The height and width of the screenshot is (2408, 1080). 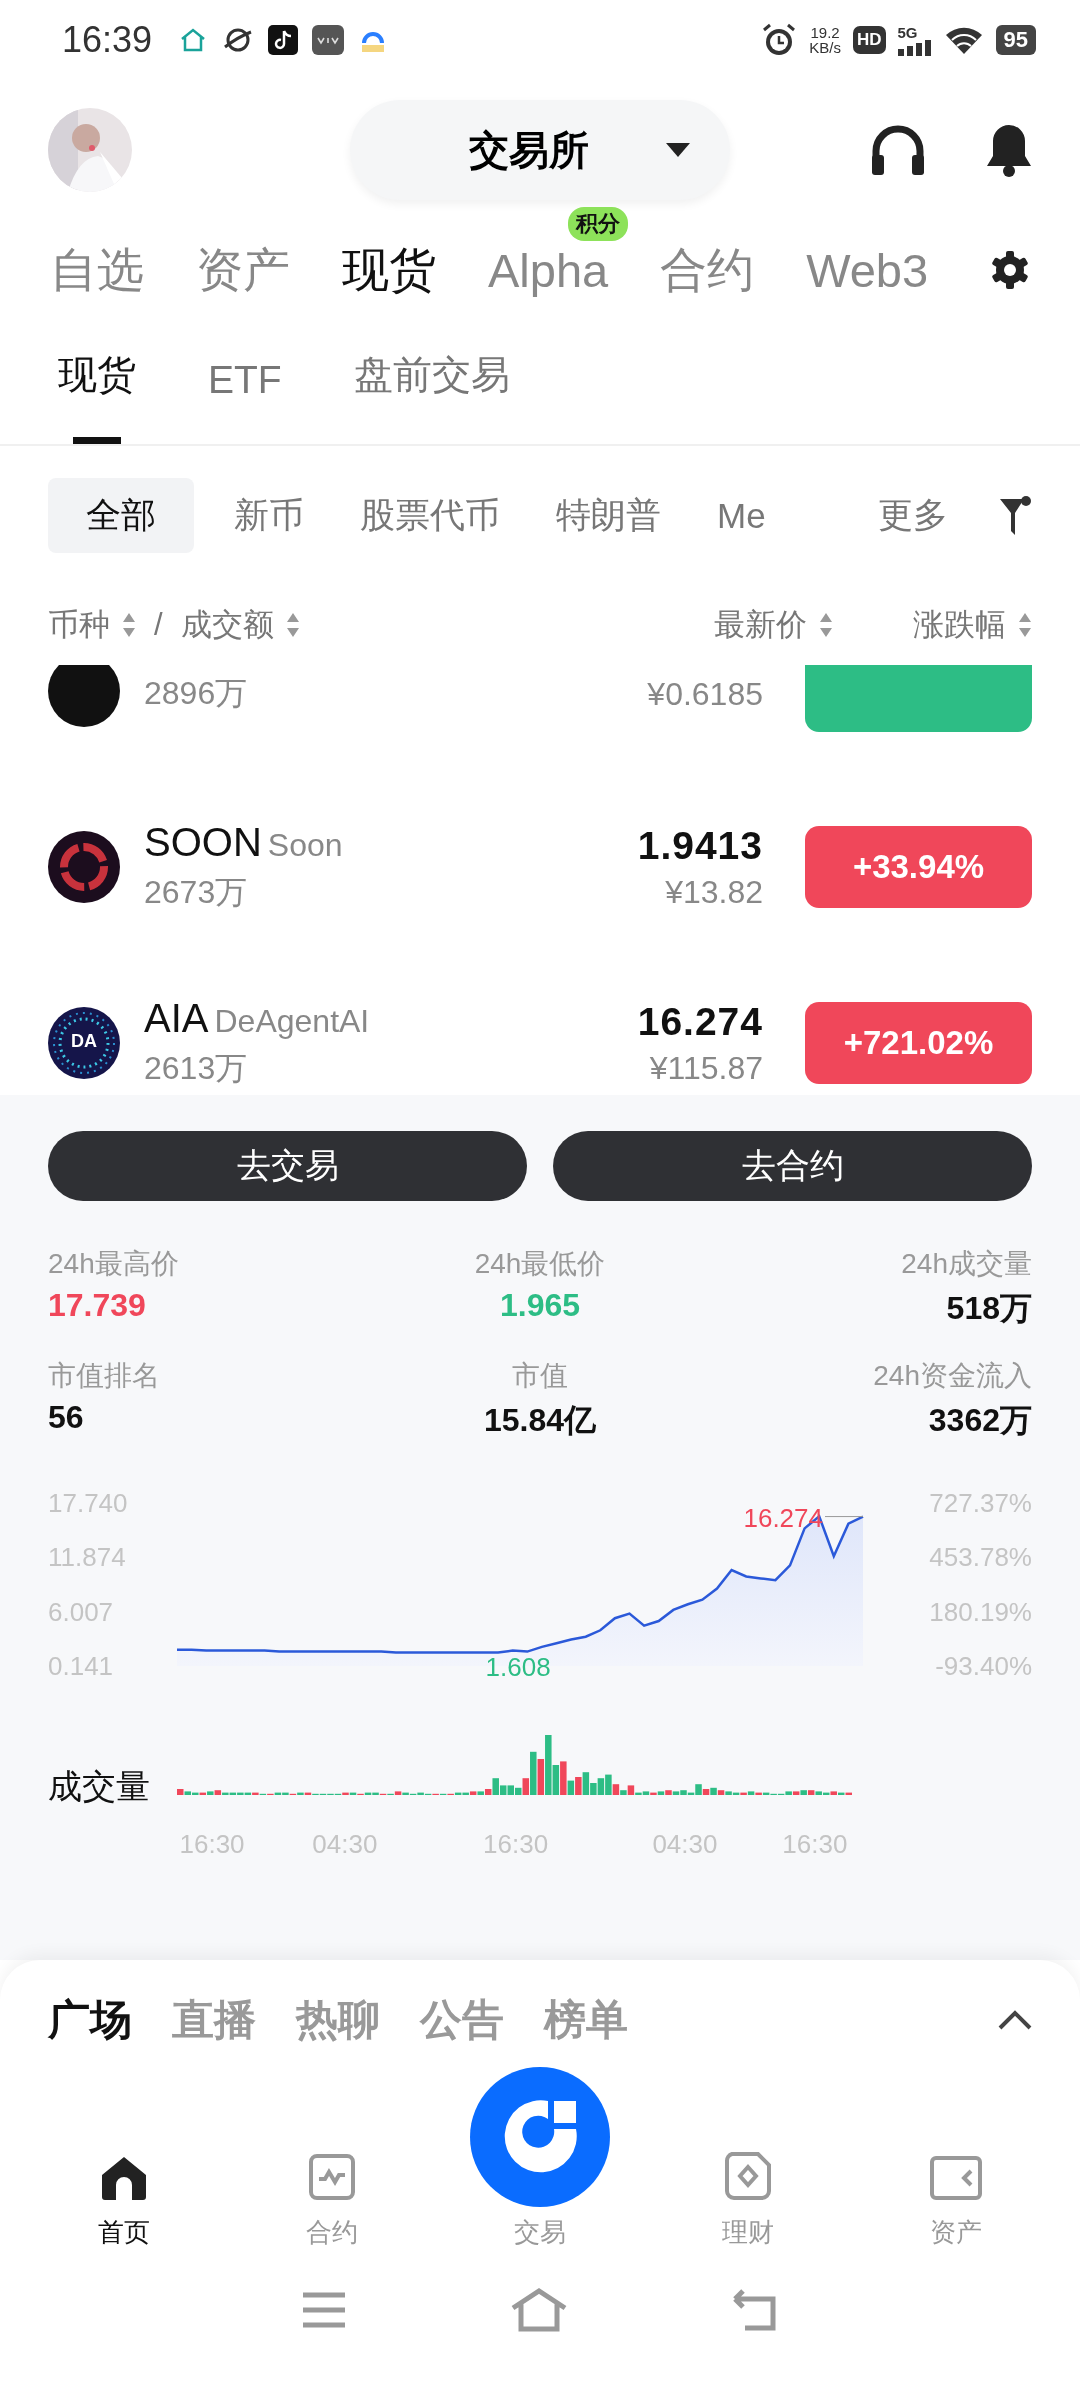 What do you see at coordinates (292, 1021) in the screenshot?
I see `coin-name: DeAgentAI` at bounding box center [292, 1021].